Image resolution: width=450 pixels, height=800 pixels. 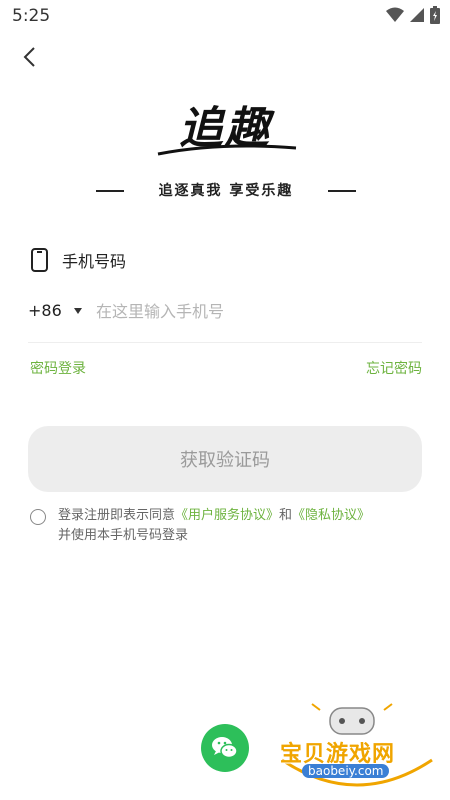 I want to click on status-bar: 5:25, so click(x=225, y=16).